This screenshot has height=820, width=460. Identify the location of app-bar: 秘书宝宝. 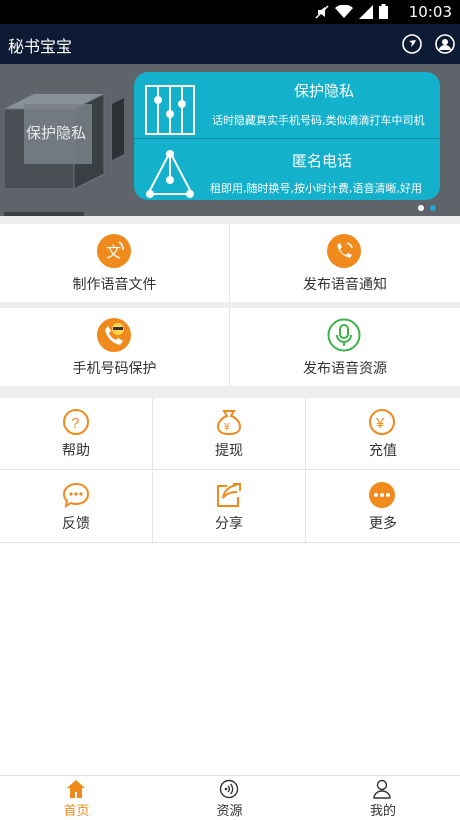
(230, 44).